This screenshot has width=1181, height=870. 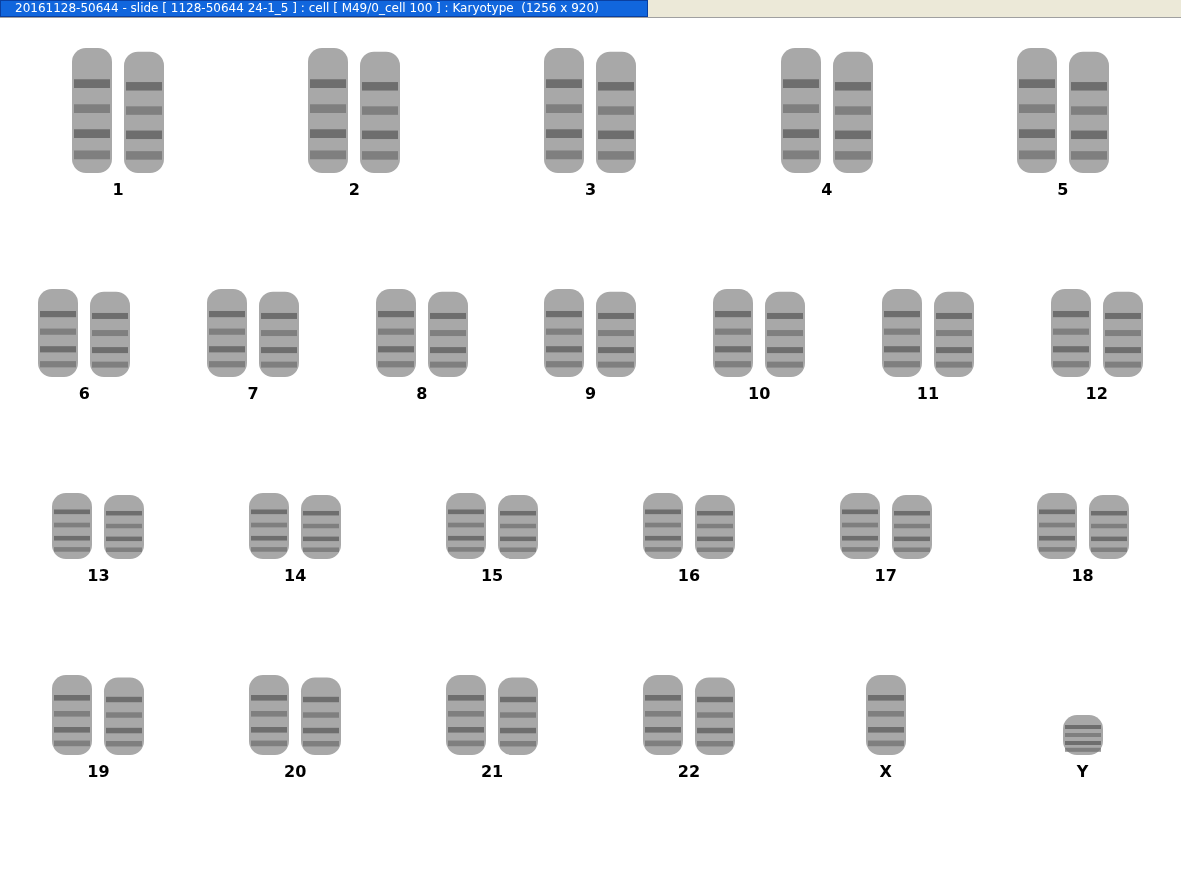 I want to click on window-title: 20161128-50644 - slide [ 1128-50644 24-1_5 ] : cell [ M49/0_cell 100 ] : Karyotype (1256 x 920), so click(x=324, y=8).